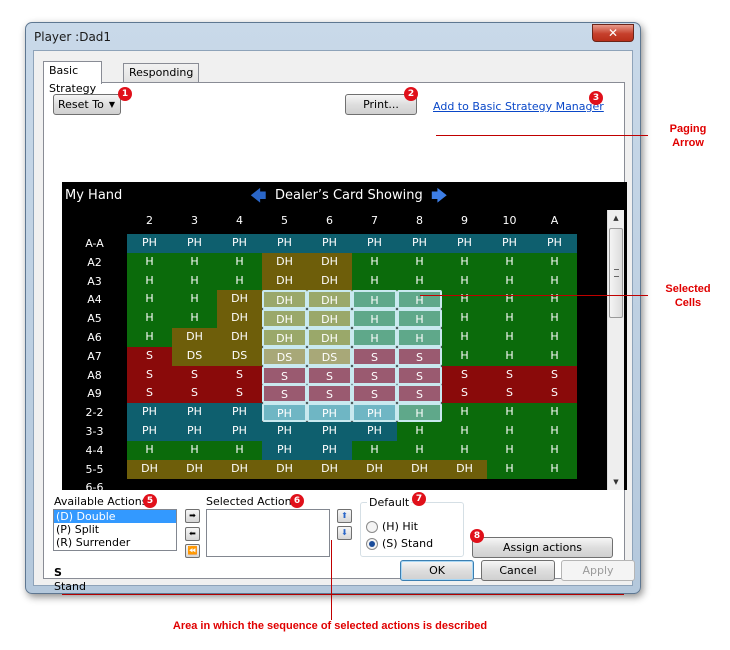  Describe the element at coordinates (94, 375) in the screenshot. I see `row-header: A8` at that location.